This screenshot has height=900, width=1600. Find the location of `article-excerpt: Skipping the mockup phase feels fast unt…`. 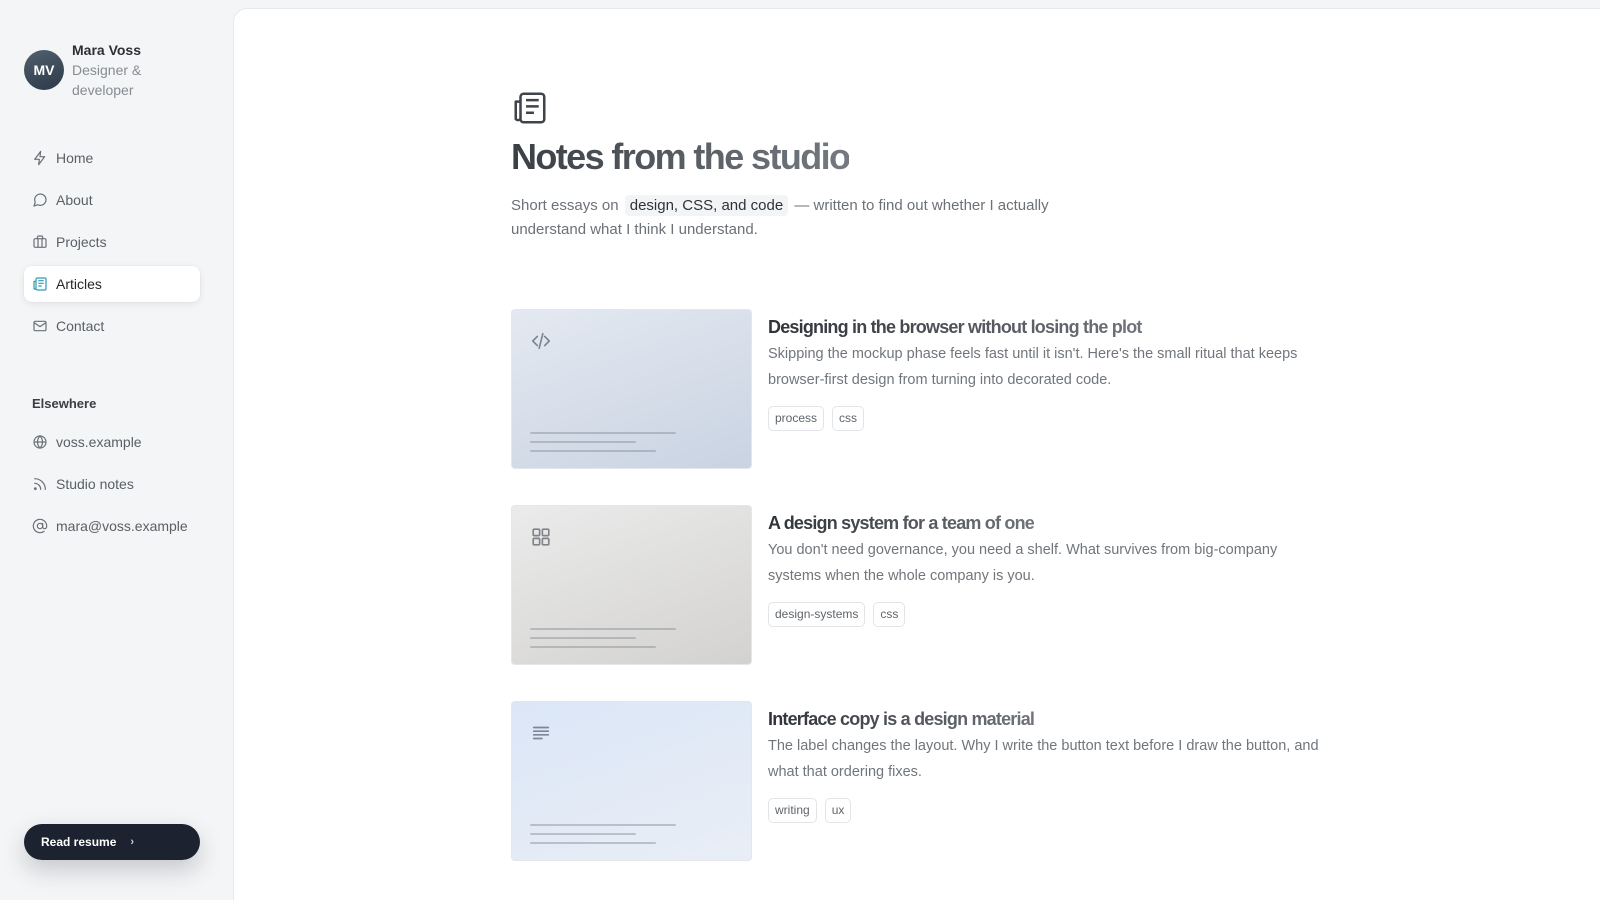

article-excerpt: Skipping the mockup phase feels fast unt… is located at coordinates (1033, 367).